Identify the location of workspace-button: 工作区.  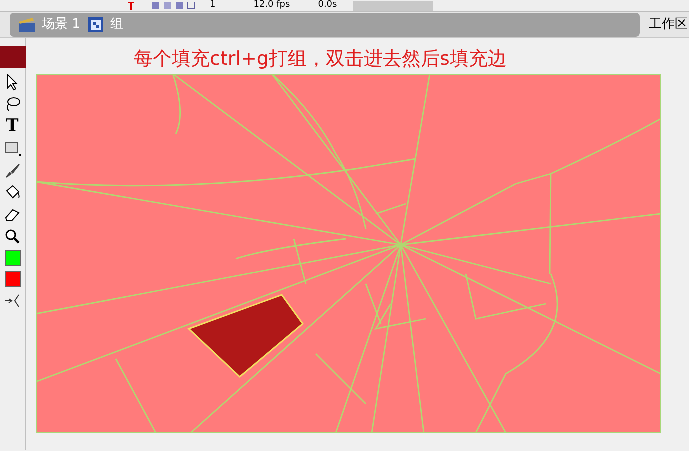
(668, 24).